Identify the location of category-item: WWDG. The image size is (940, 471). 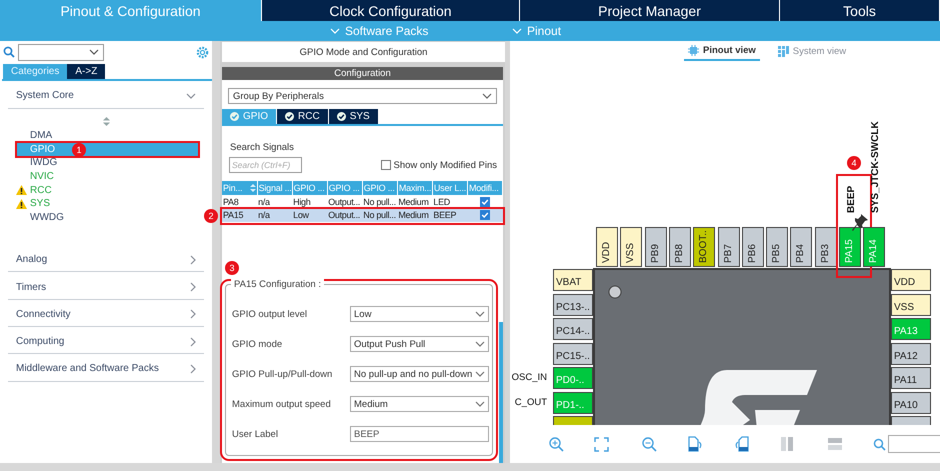
(107, 217).